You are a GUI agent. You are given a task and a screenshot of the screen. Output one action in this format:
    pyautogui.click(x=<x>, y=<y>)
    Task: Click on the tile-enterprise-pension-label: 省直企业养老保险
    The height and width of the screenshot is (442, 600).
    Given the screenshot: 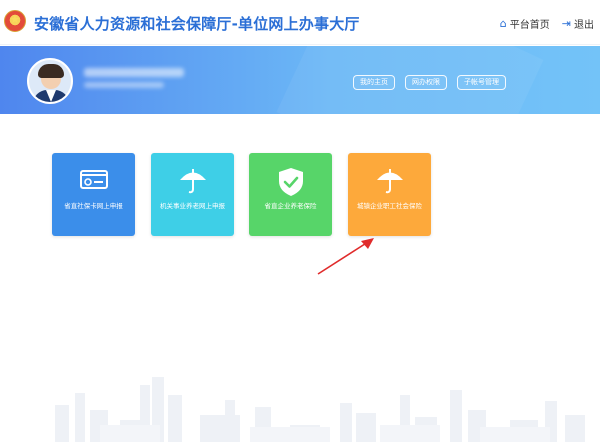 What is the action you would take?
    pyautogui.click(x=290, y=206)
    